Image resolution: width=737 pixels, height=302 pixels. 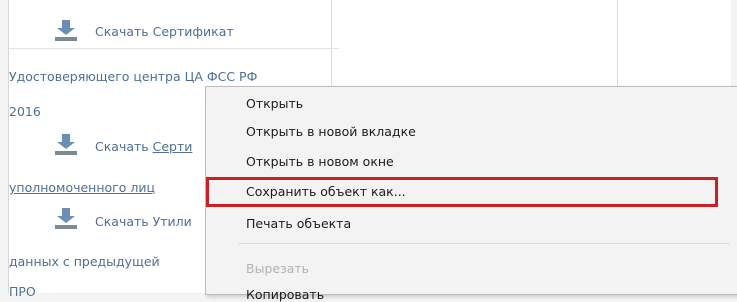 I want to click on download-link-2-partial: Серти, so click(x=173, y=146).